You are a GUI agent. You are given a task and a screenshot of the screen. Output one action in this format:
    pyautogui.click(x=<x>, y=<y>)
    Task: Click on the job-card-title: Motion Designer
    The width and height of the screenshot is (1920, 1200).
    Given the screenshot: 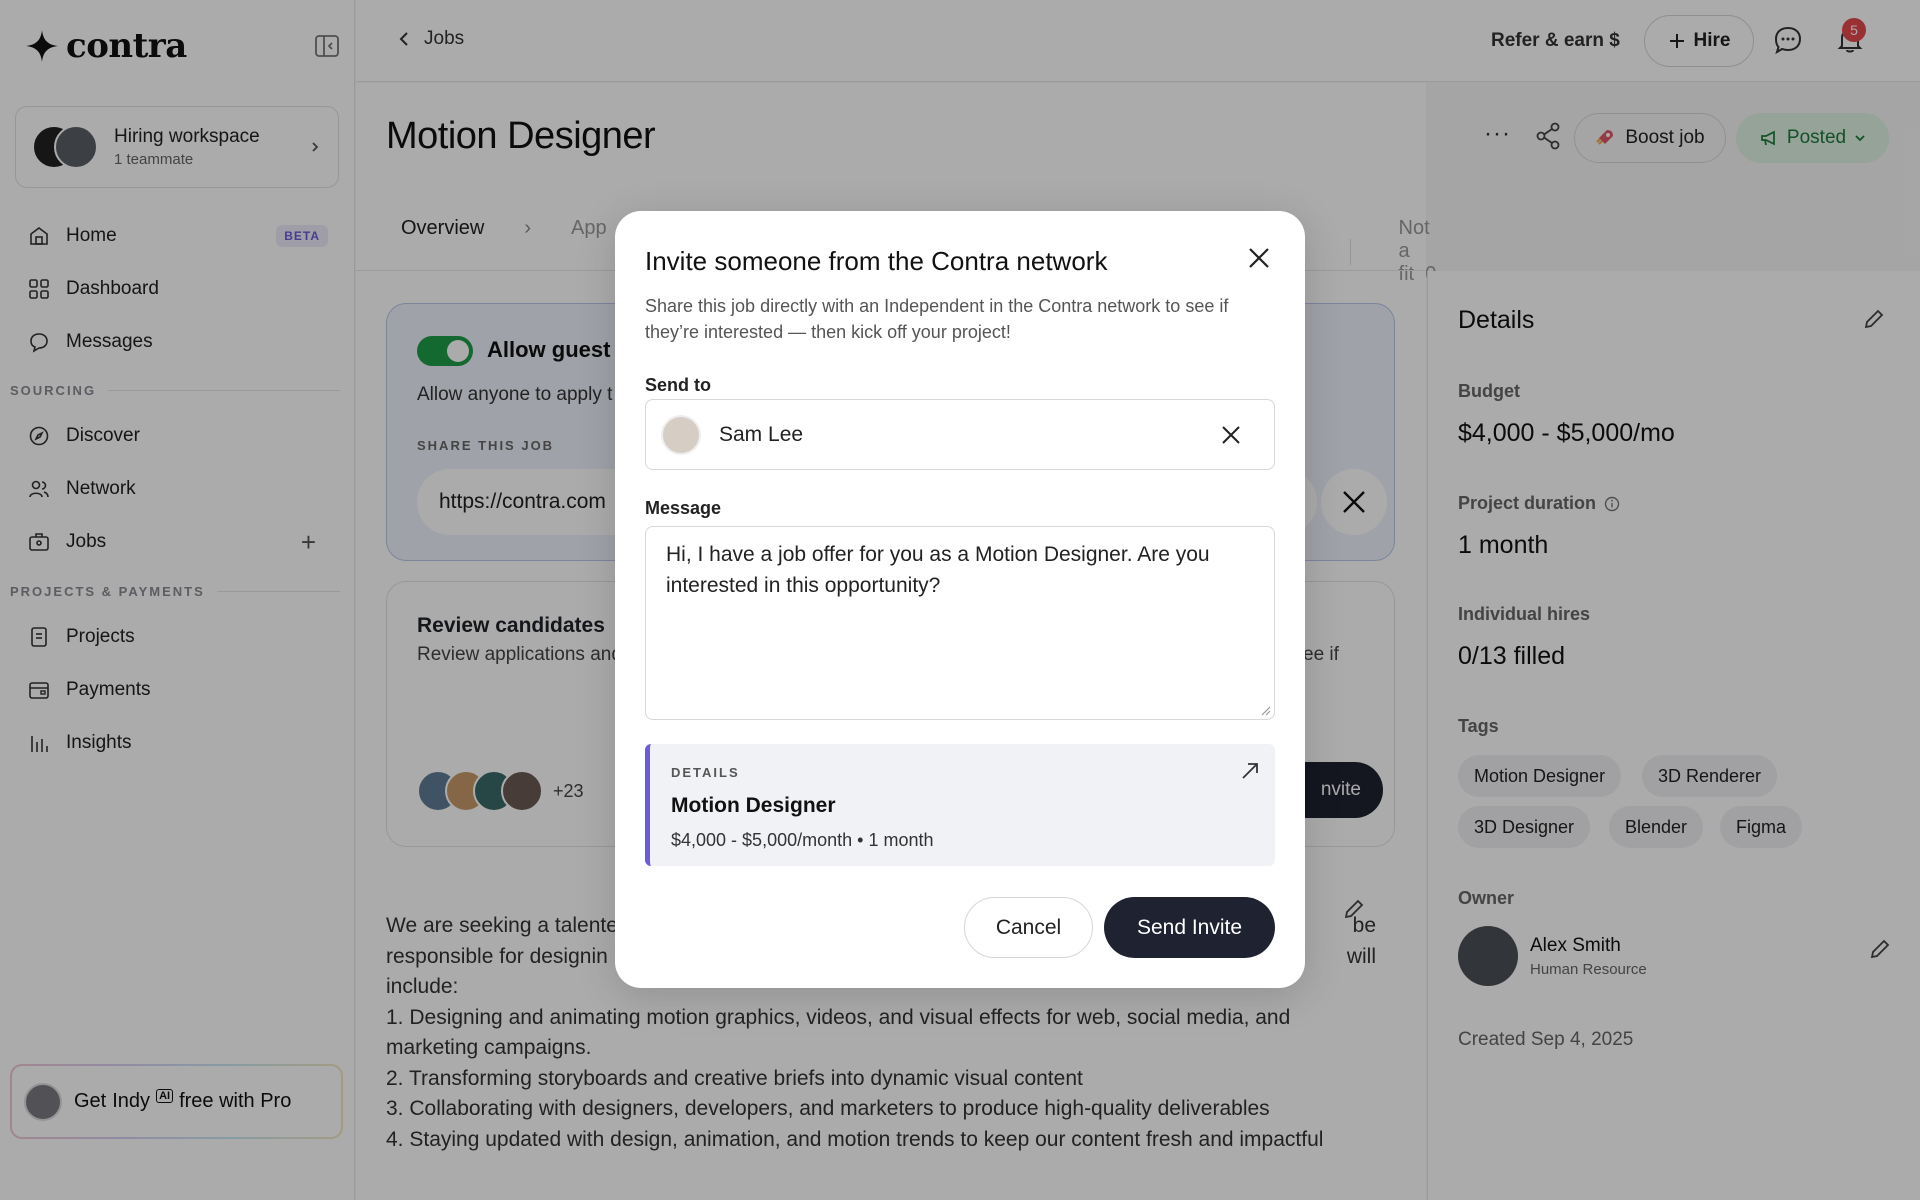 What is the action you would take?
    pyautogui.click(x=753, y=805)
    